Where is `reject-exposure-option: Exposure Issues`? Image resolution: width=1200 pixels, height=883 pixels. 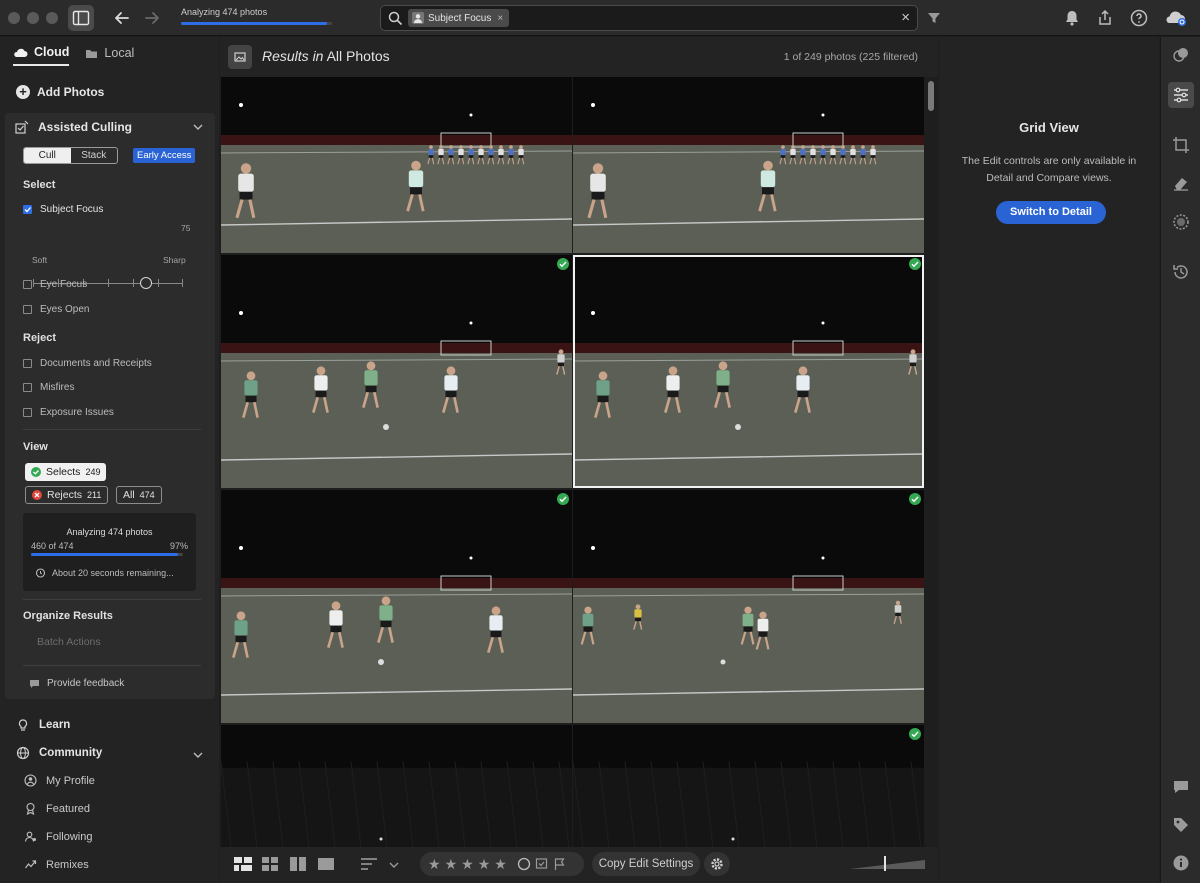 reject-exposure-option: Exposure Issues is located at coordinates (68, 412).